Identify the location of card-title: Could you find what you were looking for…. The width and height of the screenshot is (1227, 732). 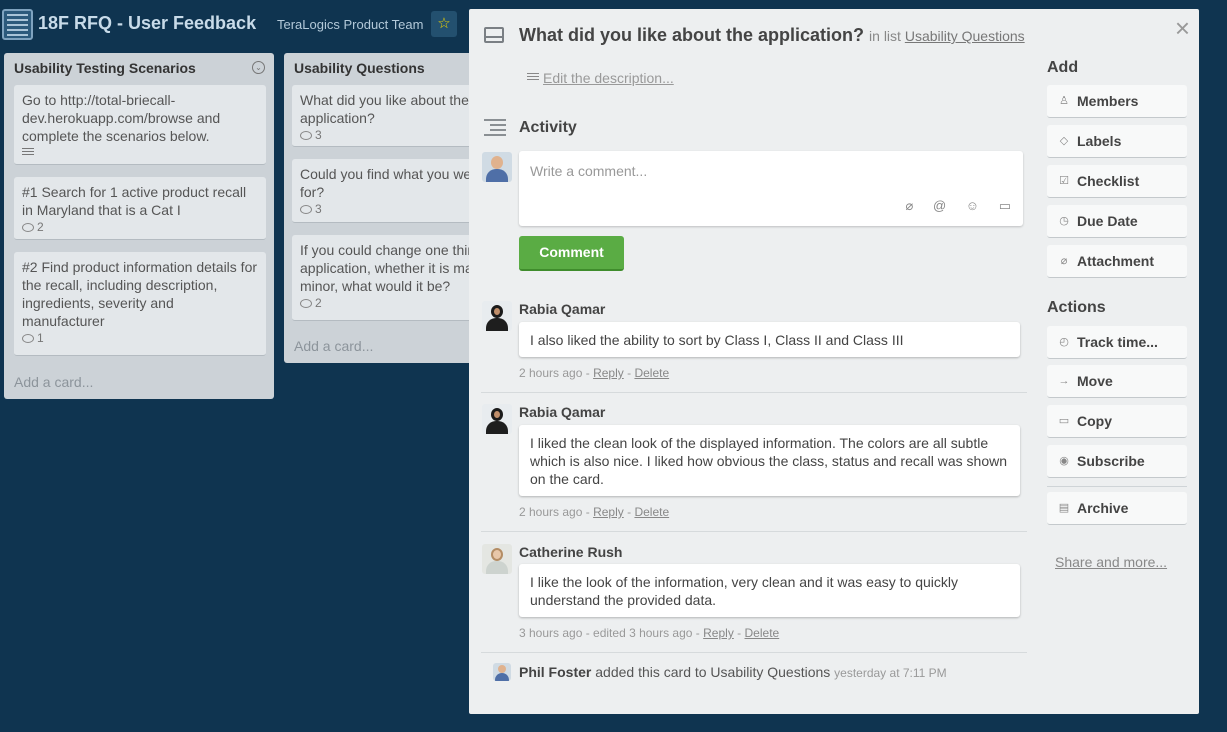
(392, 183).